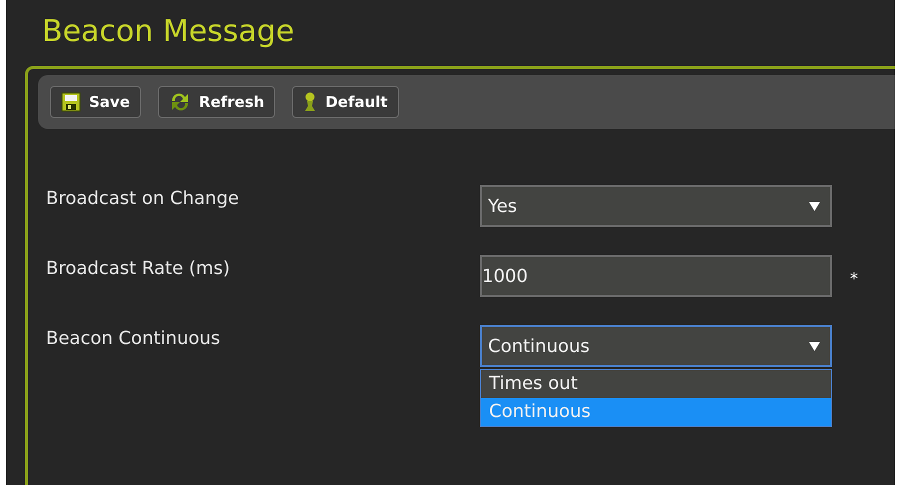  Describe the element at coordinates (310, 102) in the screenshot. I see `person-icon` at that location.